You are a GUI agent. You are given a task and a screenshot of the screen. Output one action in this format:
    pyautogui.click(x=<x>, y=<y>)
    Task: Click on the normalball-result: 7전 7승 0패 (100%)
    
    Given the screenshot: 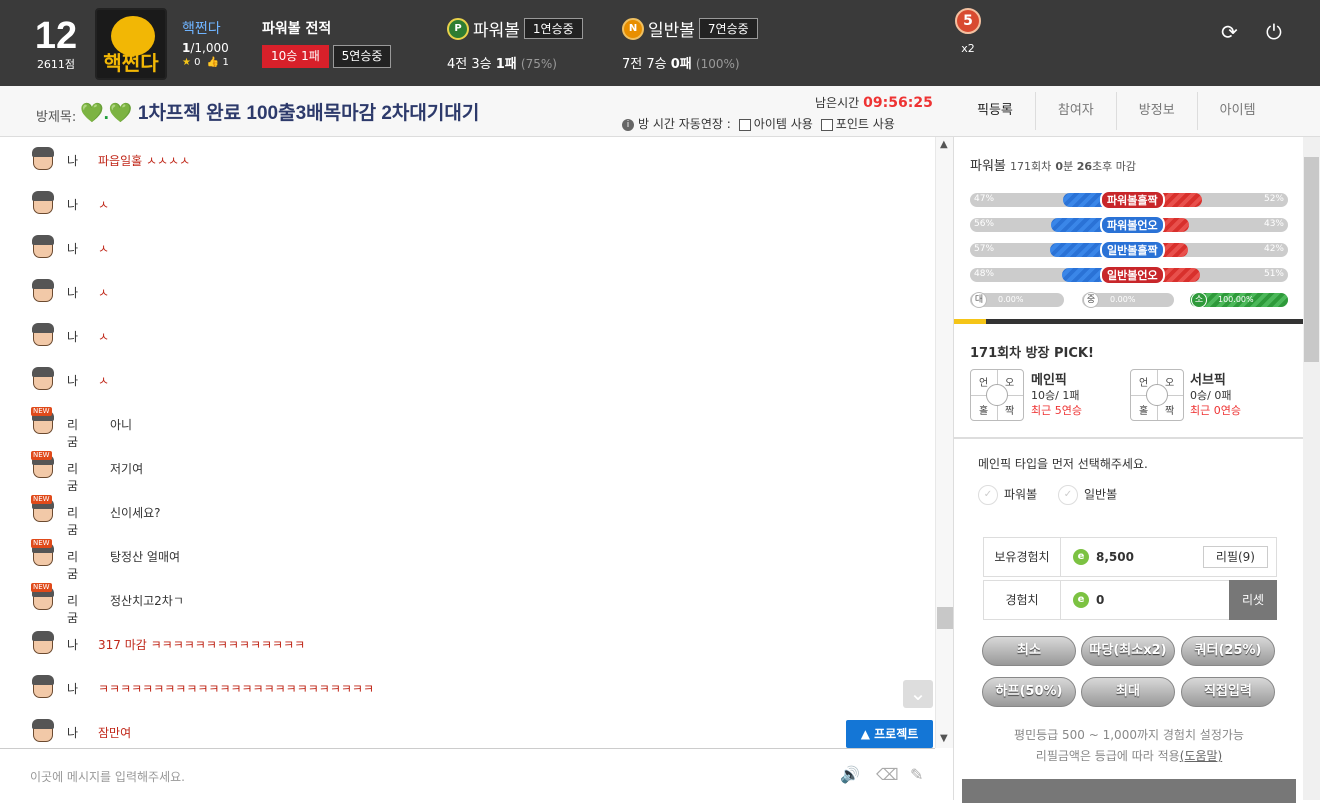 What is the action you would take?
    pyautogui.click(x=681, y=64)
    